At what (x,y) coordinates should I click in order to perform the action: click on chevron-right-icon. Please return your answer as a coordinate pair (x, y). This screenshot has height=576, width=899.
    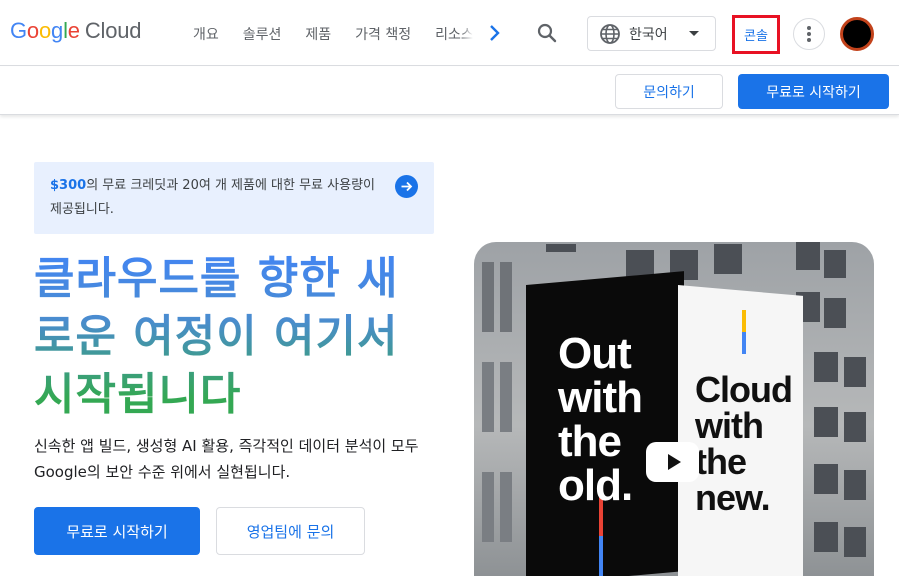
    Looking at the image, I should click on (495, 33).